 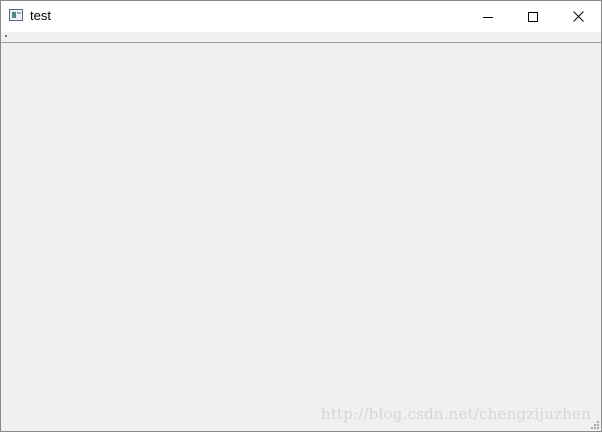 What do you see at coordinates (595, 425) in the screenshot?
I see `resize-grip-icon` at bounding box center [595, 425].